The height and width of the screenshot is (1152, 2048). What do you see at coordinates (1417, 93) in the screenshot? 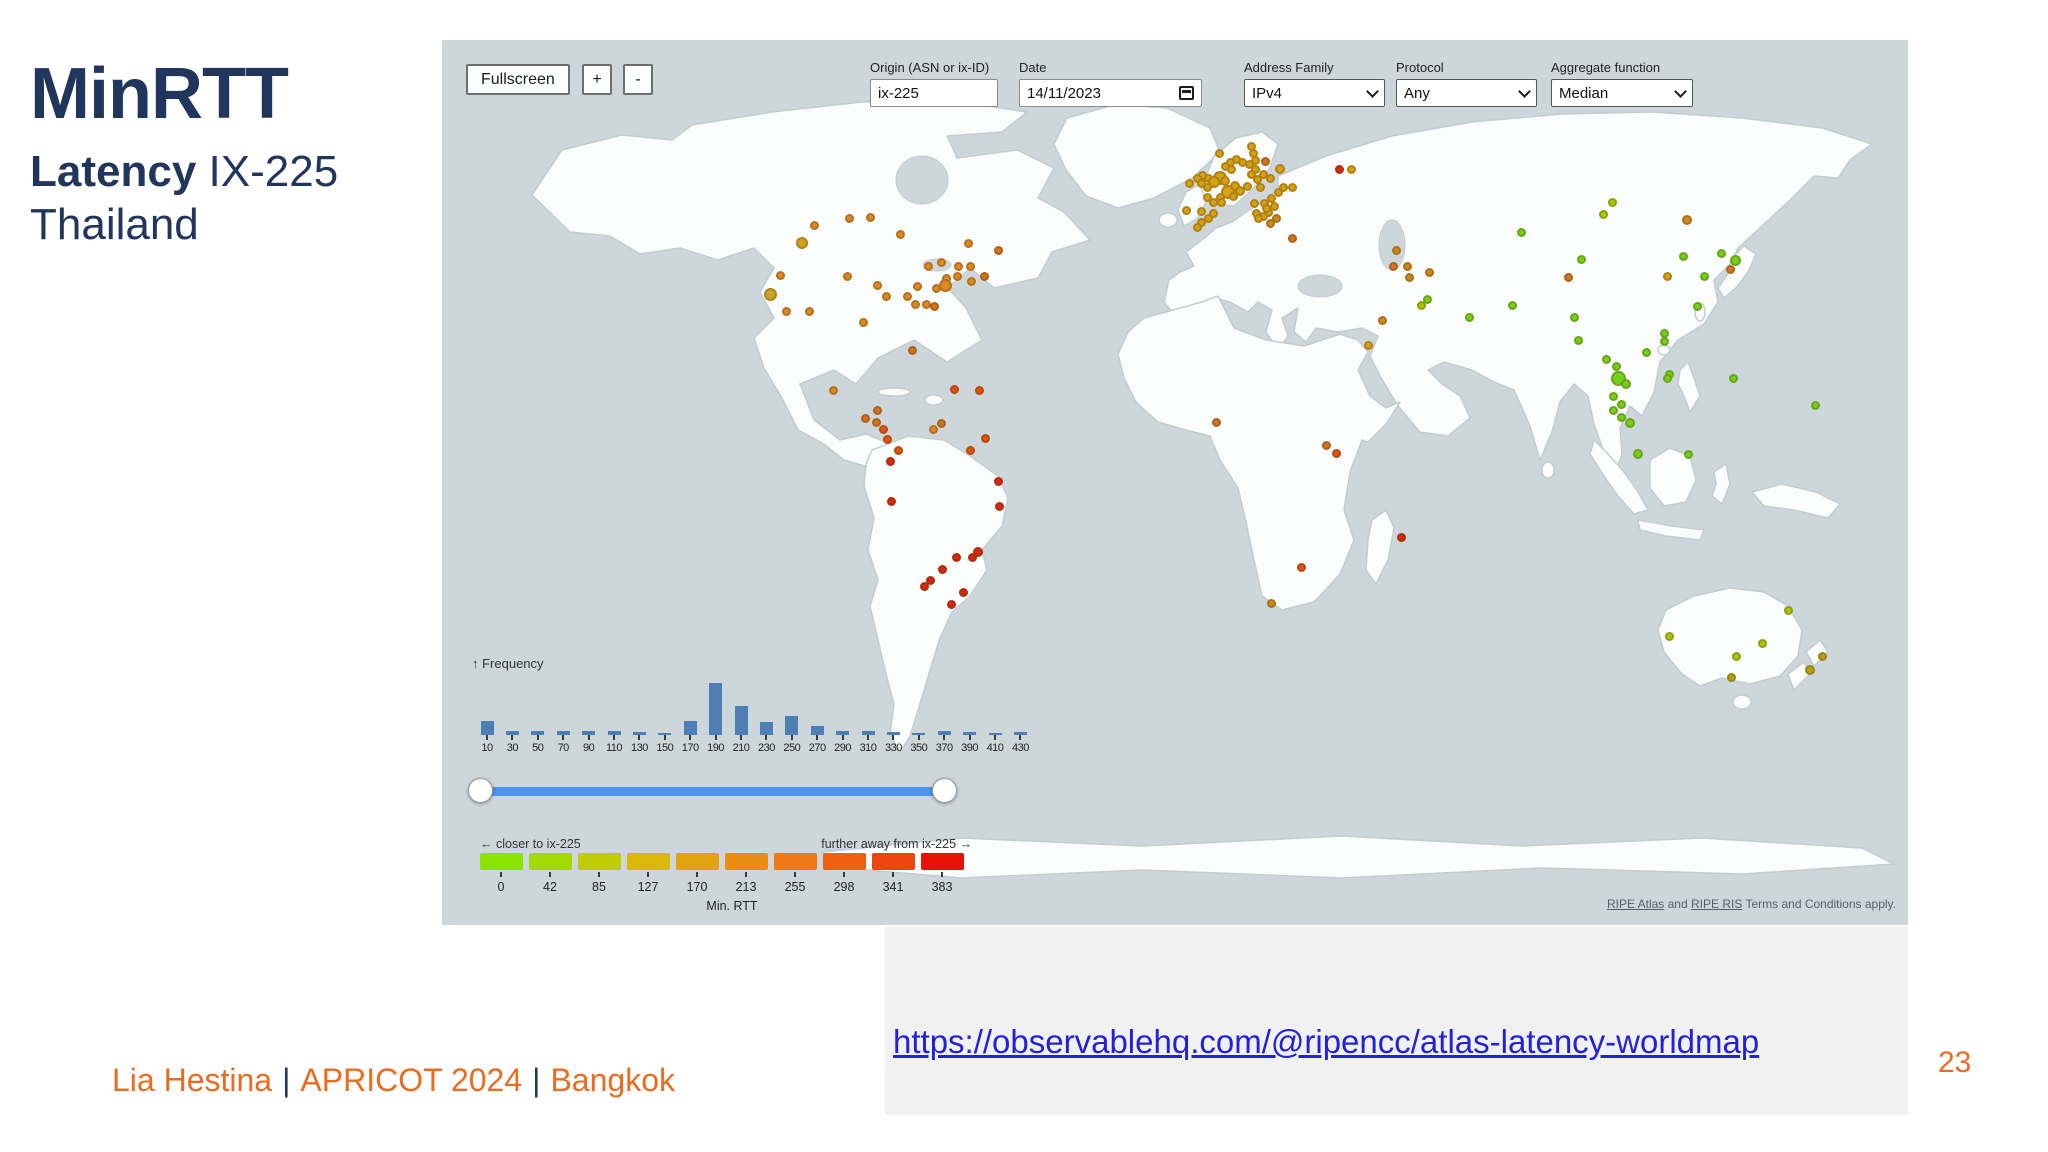
I see `protocol-value: Any` at bounding box center [1417, 93].